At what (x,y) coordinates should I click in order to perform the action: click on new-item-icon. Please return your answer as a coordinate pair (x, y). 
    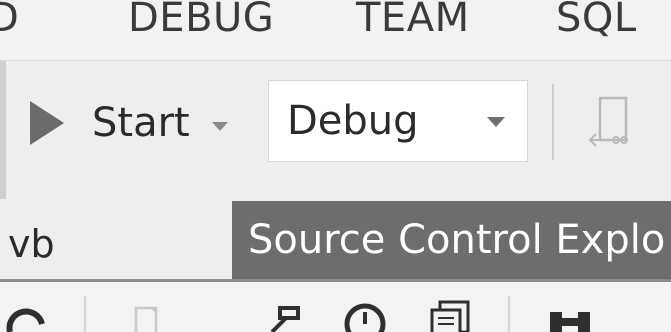
    Looking at the image, I should click on (148, 317).